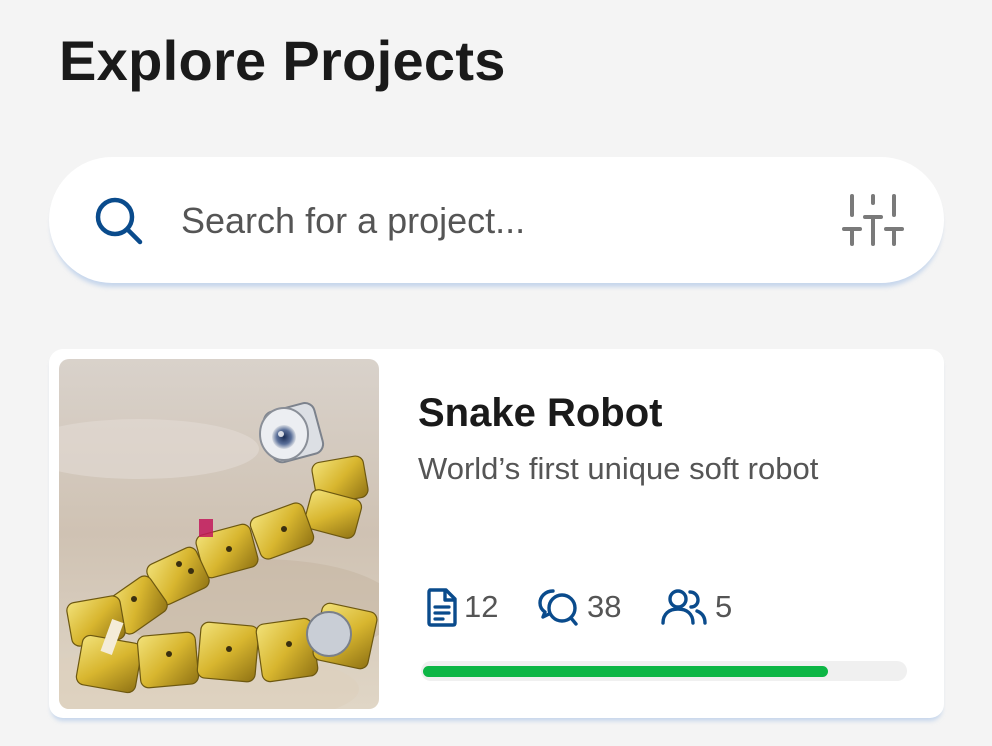 The image size is (992, 746). I want to click on search-icon, so click(119, 221).